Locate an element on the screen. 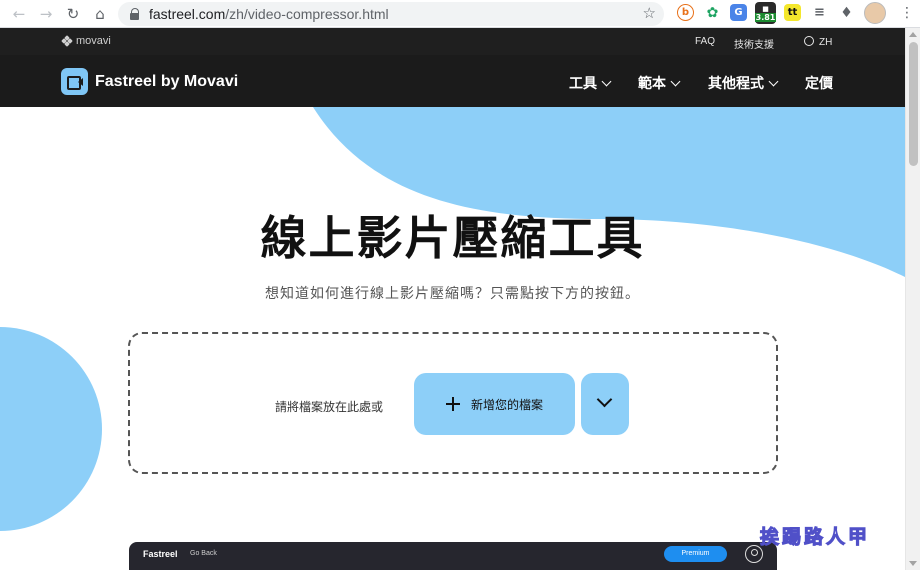 This screenshot has width=920, height=570. scroll-up-icon is located at coordinates (913, 34).